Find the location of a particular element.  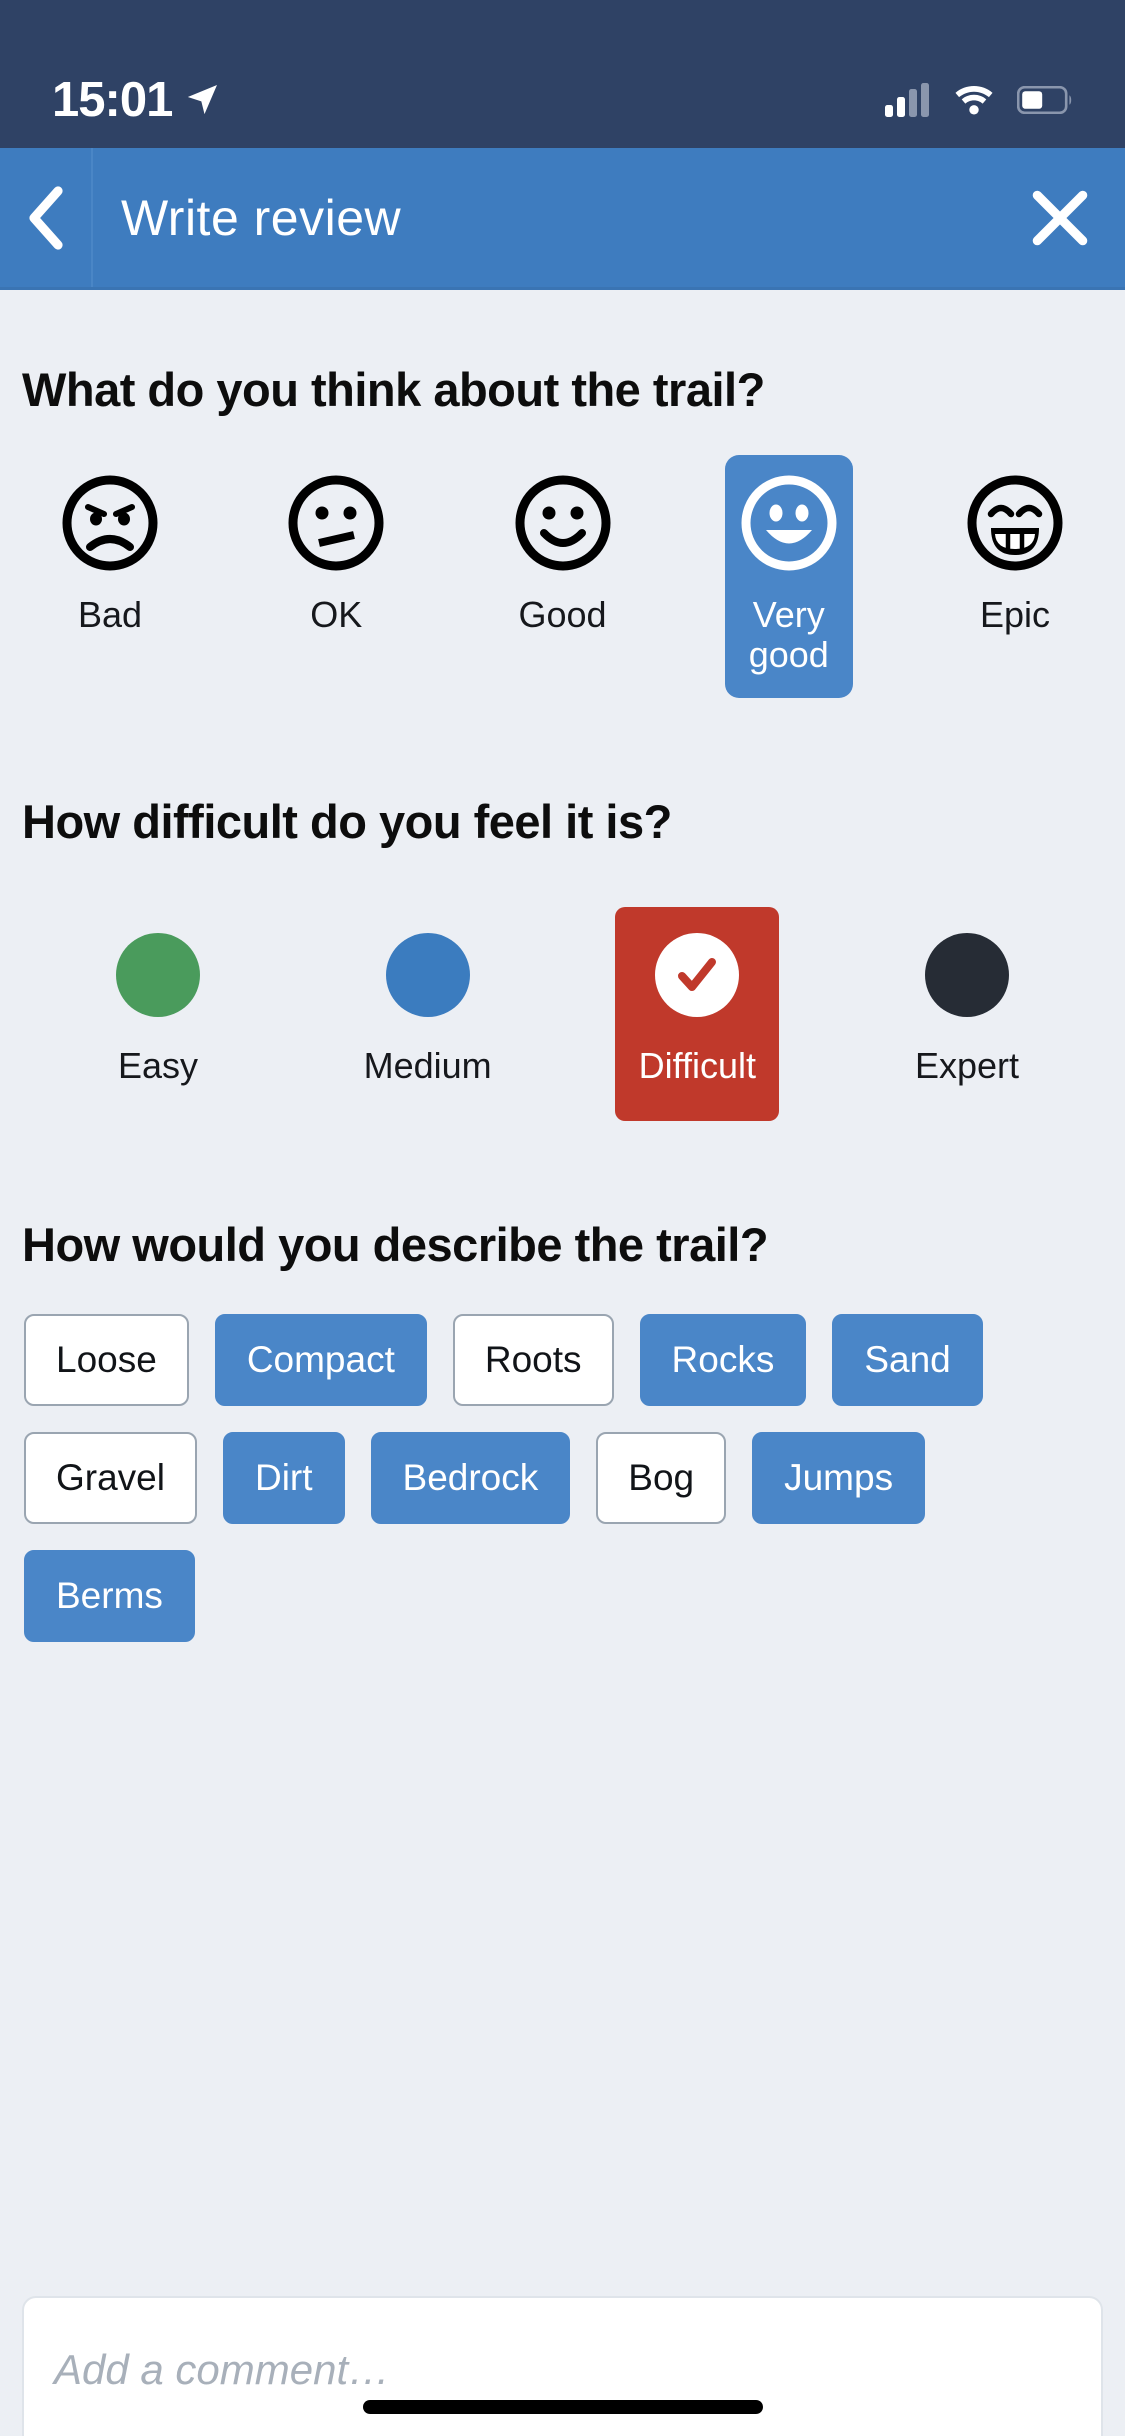

checkmark-icon is located at coordinates (697, 974).